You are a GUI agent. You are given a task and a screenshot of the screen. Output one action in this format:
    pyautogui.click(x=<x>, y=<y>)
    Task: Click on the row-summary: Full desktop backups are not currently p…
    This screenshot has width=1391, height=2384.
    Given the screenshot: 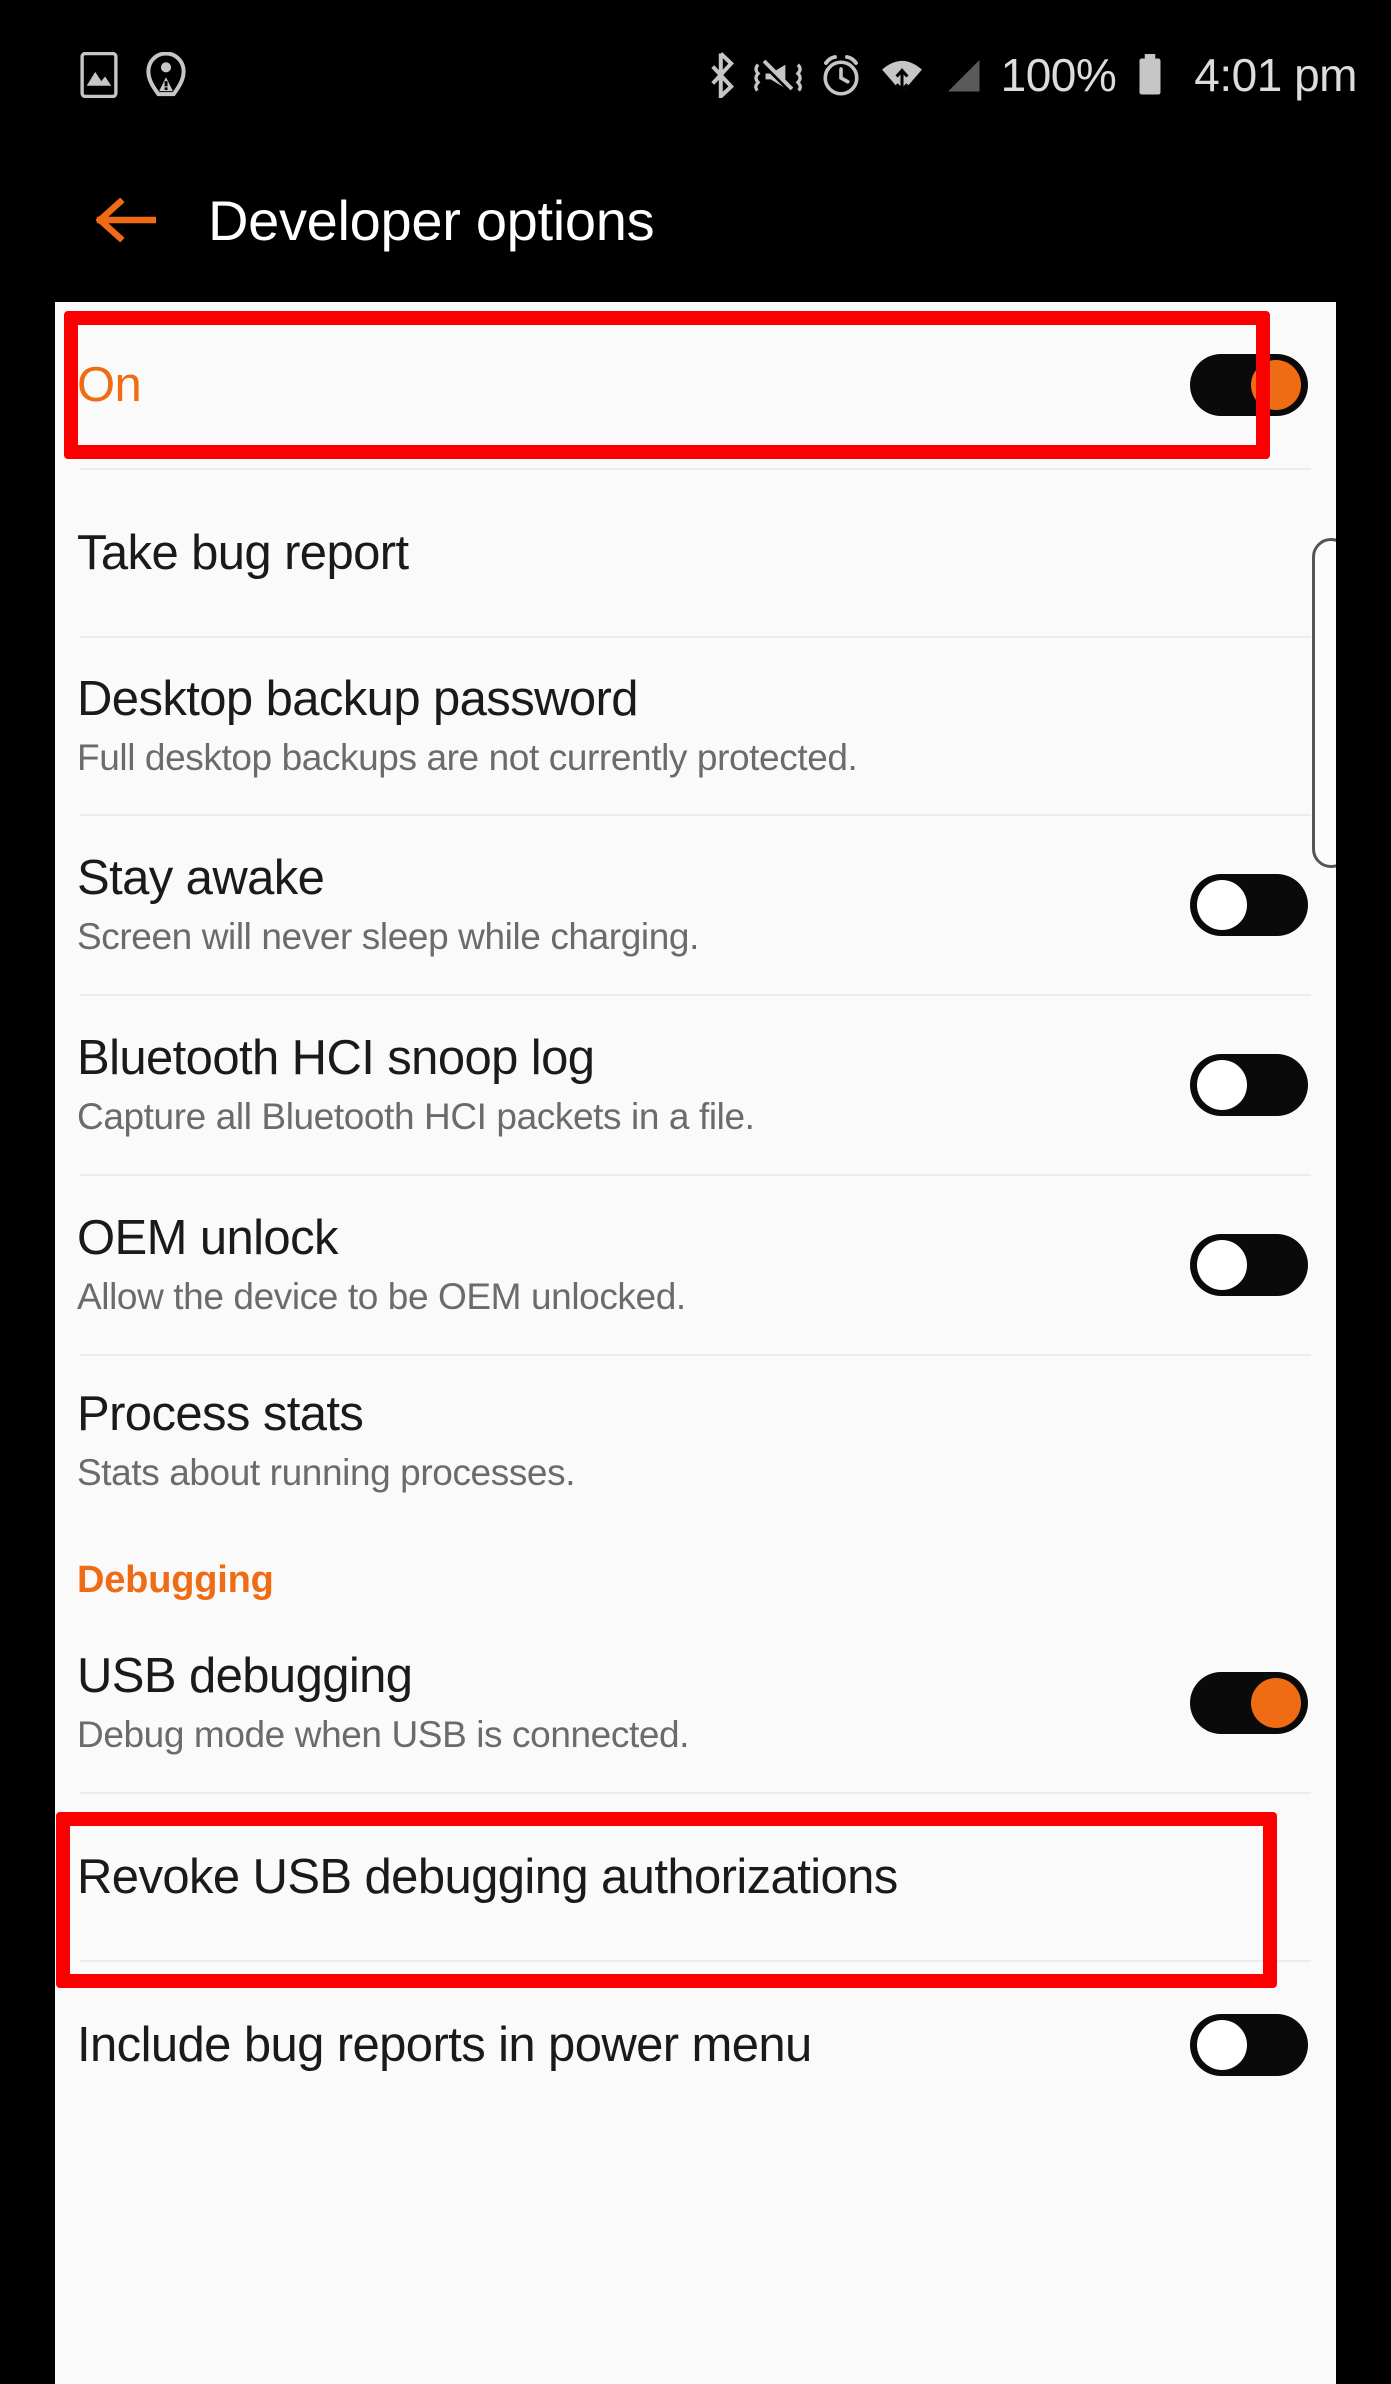 What is the action you would take?
    pyautogui.click(x=467, y=757)
    